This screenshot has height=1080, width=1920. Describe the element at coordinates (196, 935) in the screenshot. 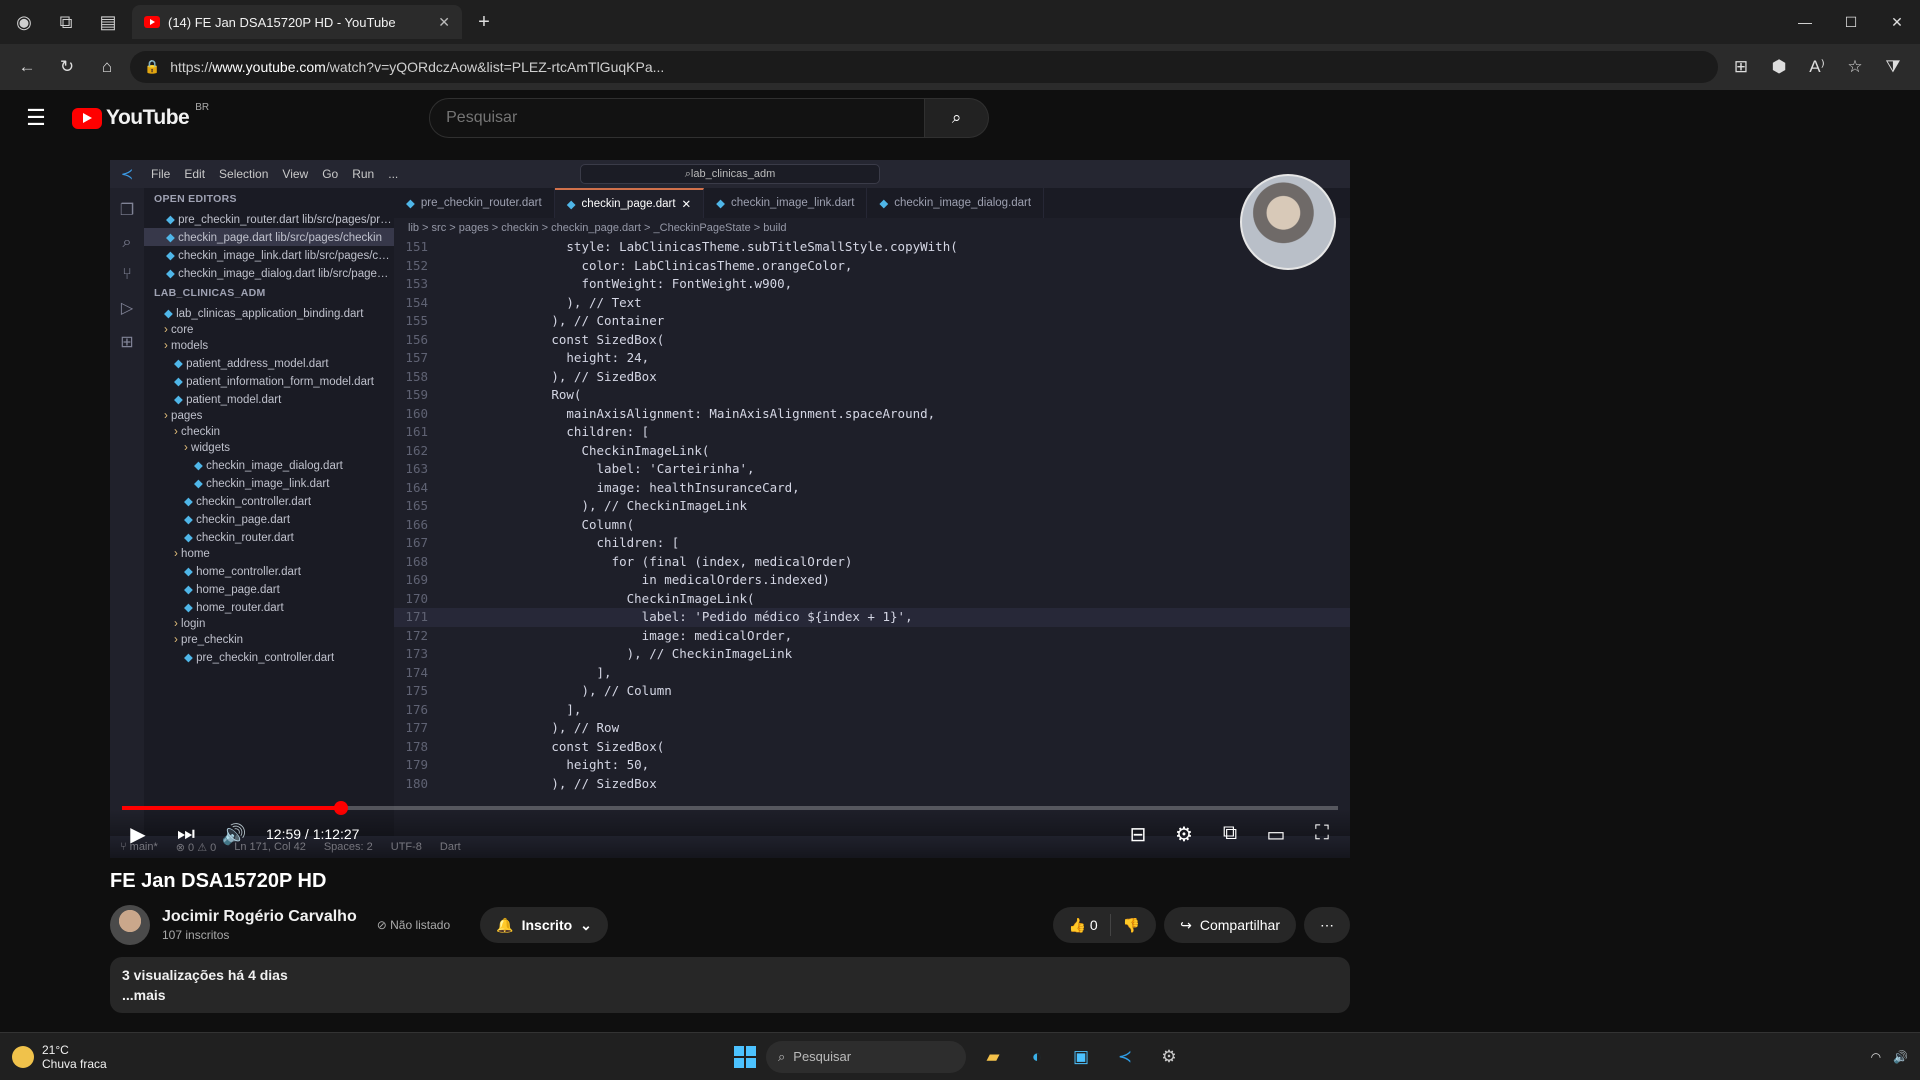

I see `subscriber-count: 107 inscritos` at that location.